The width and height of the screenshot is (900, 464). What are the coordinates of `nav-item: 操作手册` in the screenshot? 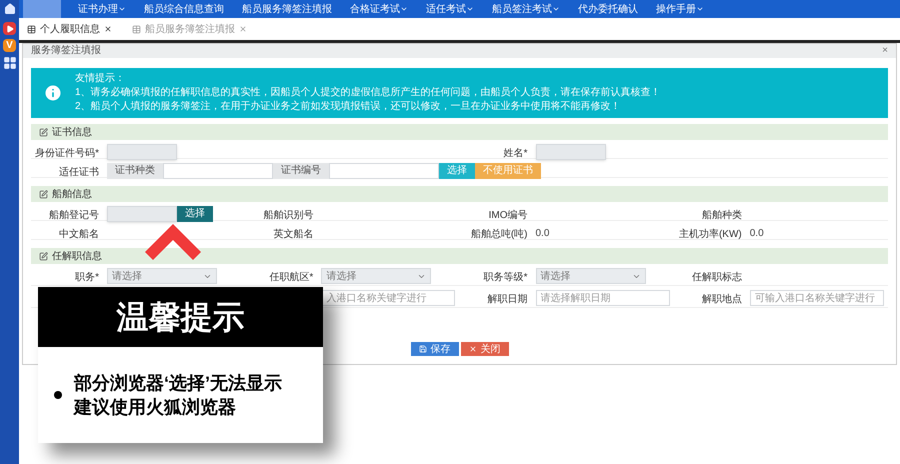 It's located at (680, 9).